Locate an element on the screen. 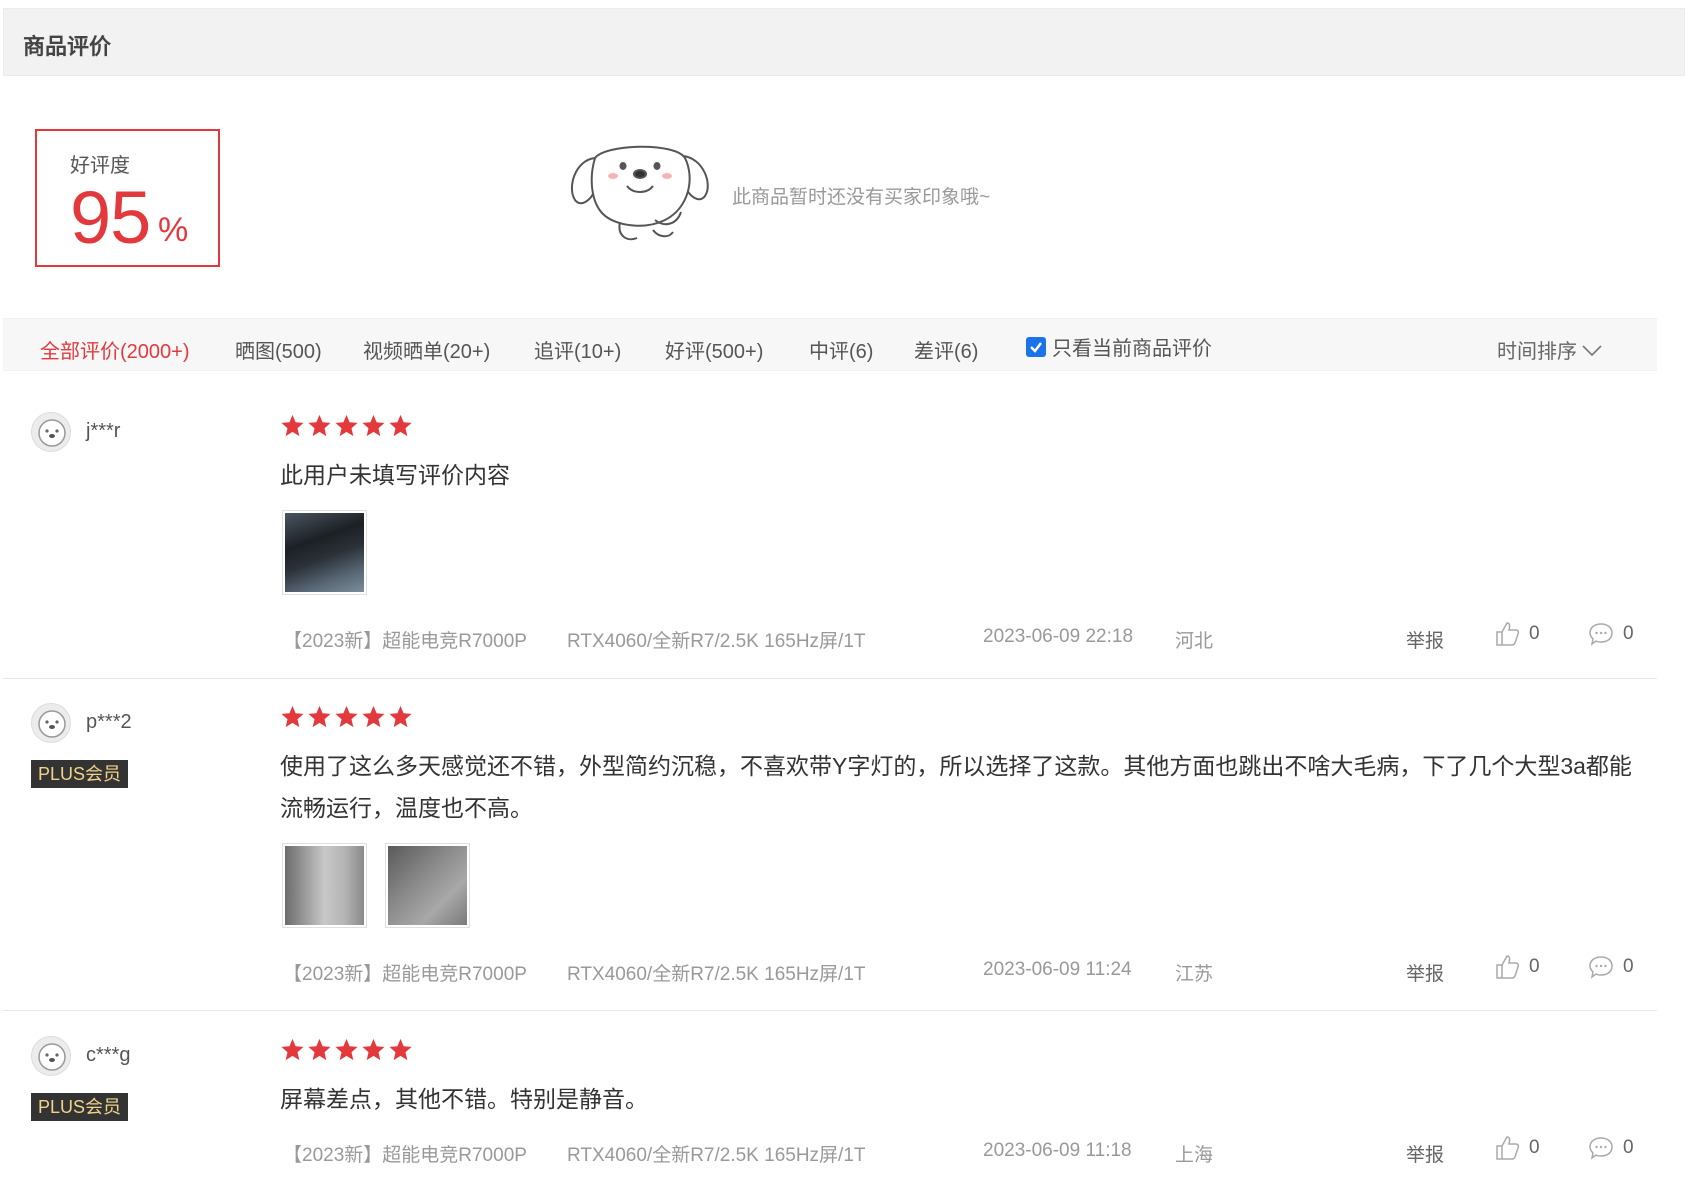 The height and width of the screenshot is (1178, 1688). positive-rate-value: 95 is located at coordinates (110, 217).